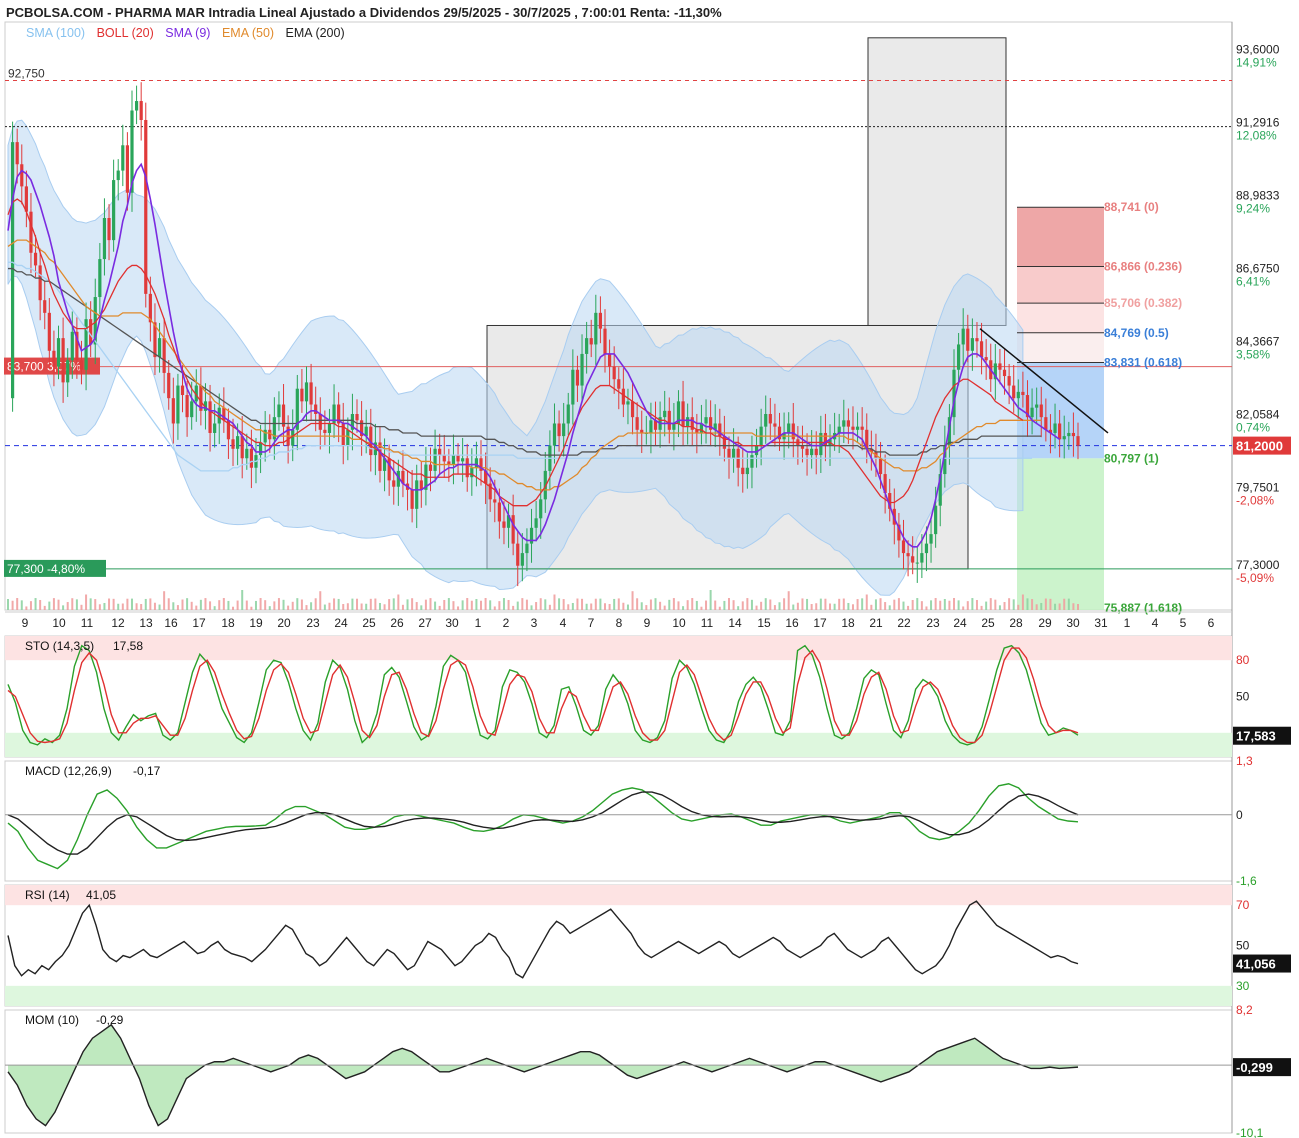 Image resolution: width=1299 pixels, height=1138 pixels. What do you see at coordinates (1131, 458) in the screenshot?
I see `fib-label-5: 80,797 (1)` at bounding box center [1131, 458].